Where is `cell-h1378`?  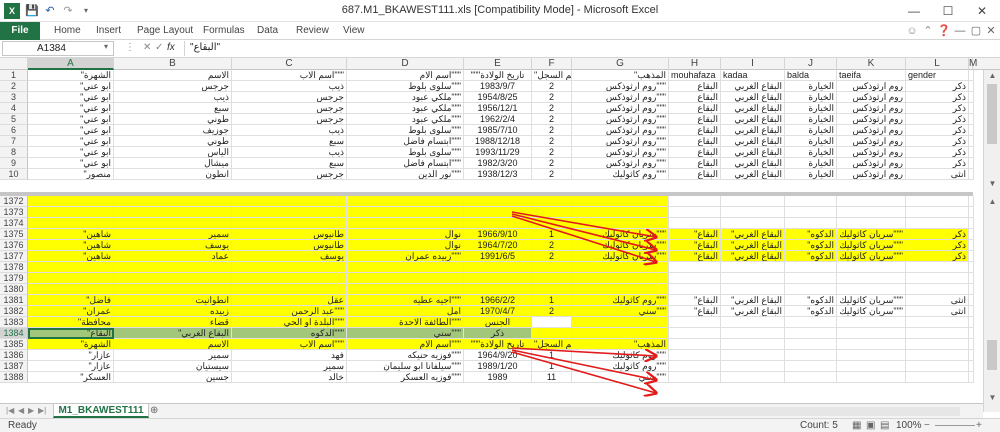
cell-h1378 is located at coordinates (695, 267).